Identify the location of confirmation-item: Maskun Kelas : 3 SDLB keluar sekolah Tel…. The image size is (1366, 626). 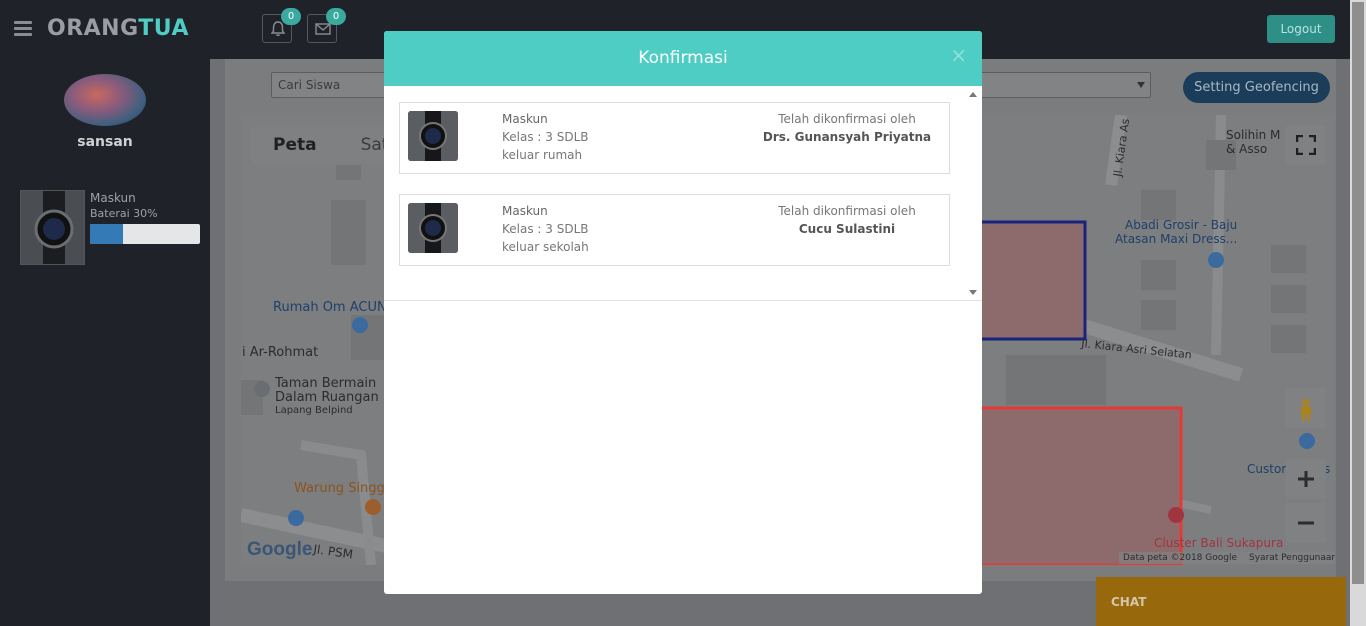
(674, 230).